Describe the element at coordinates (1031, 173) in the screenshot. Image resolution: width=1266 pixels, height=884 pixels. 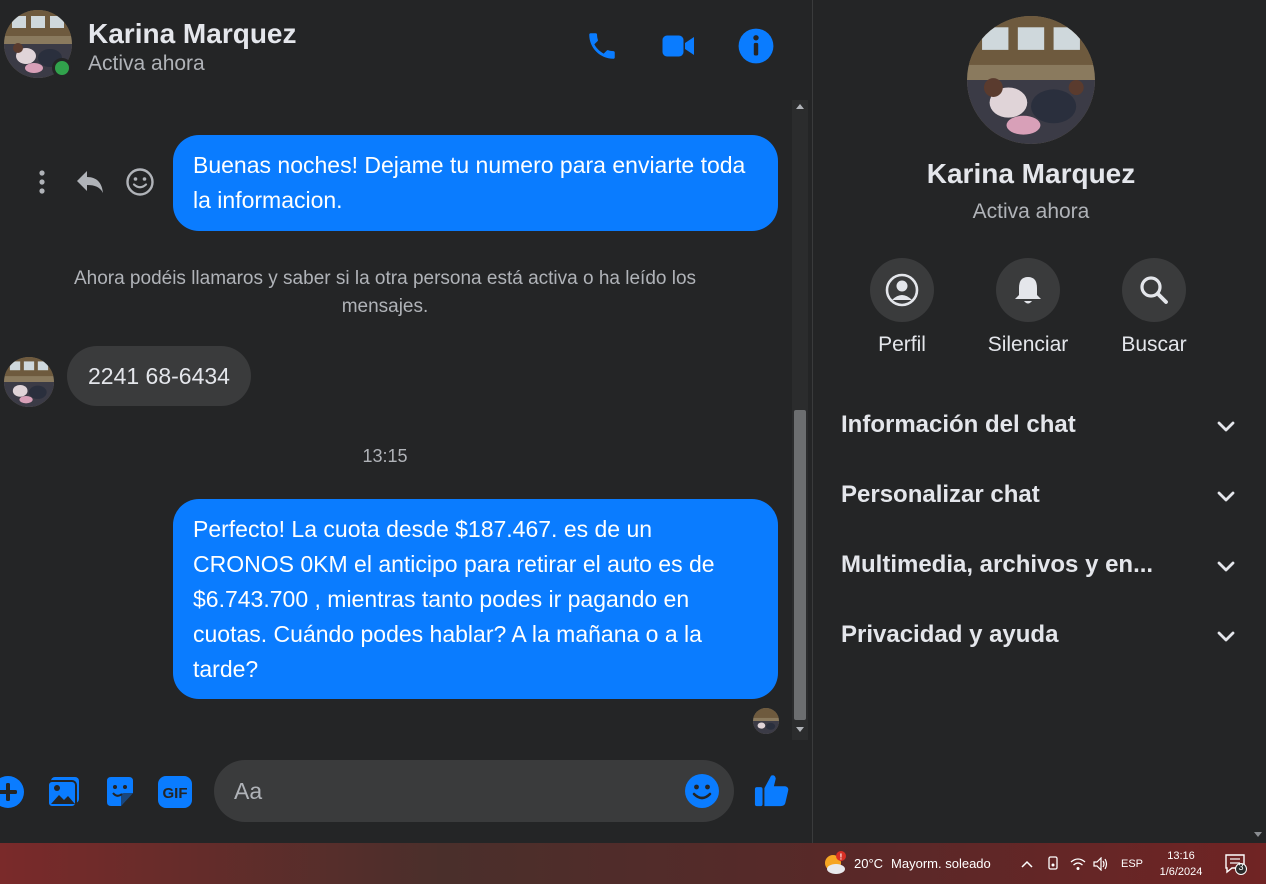
I see `profile-name: Karina Marquez` at that location.